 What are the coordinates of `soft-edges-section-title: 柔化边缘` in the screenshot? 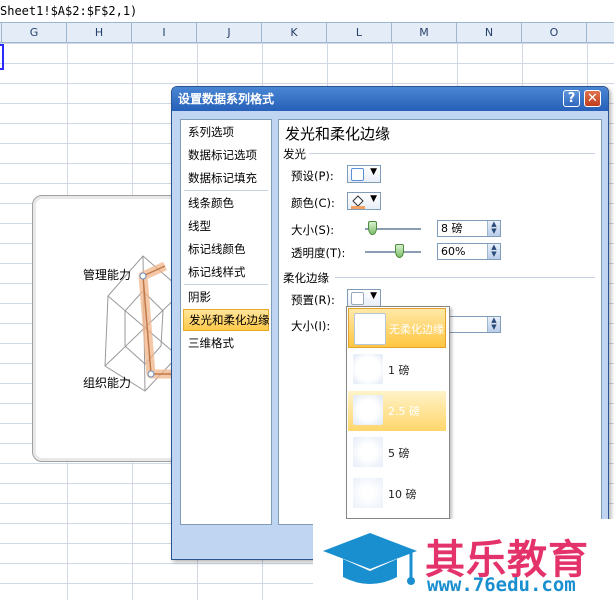 It's located at (306, 278).